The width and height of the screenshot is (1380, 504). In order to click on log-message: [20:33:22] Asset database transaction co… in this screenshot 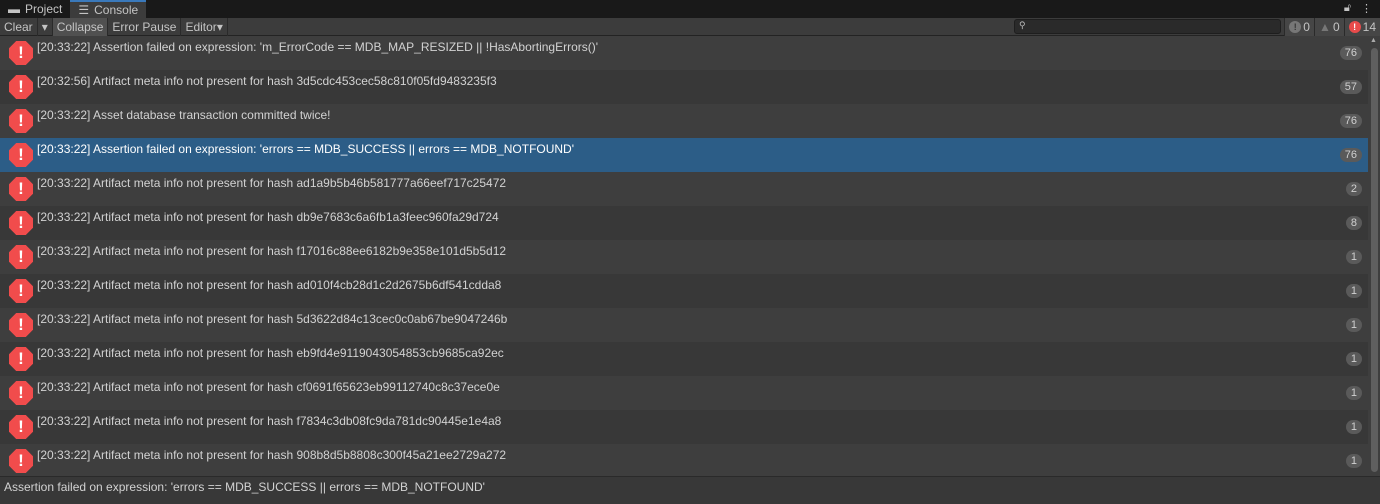, I will do `click(184, 115)`.